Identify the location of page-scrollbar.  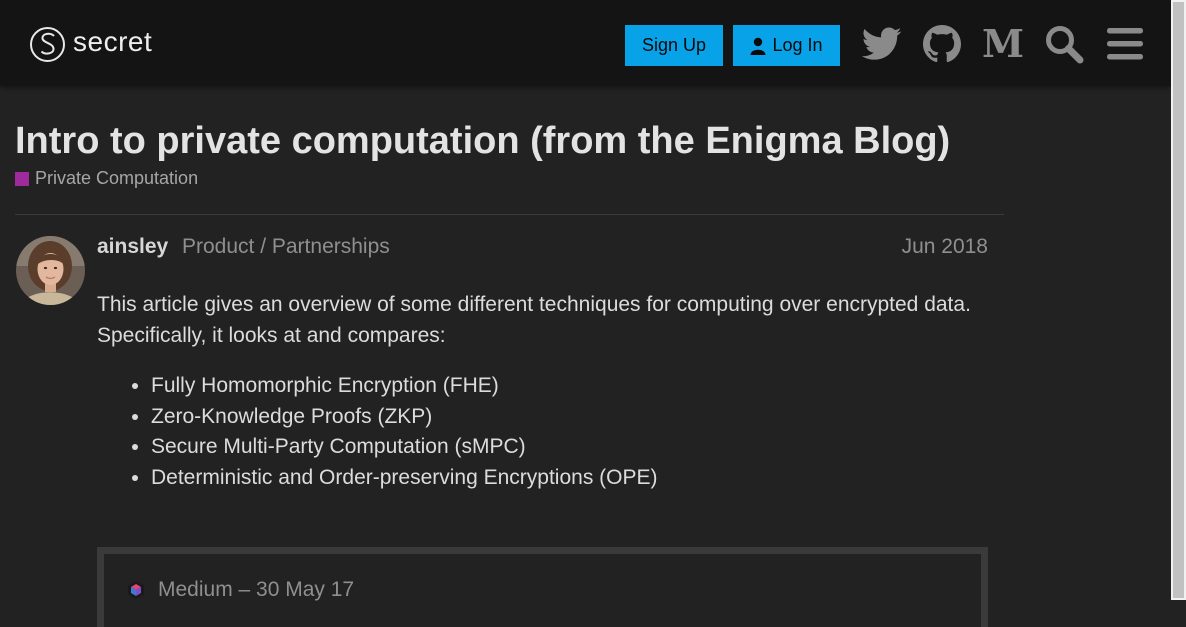
(1178, 300).